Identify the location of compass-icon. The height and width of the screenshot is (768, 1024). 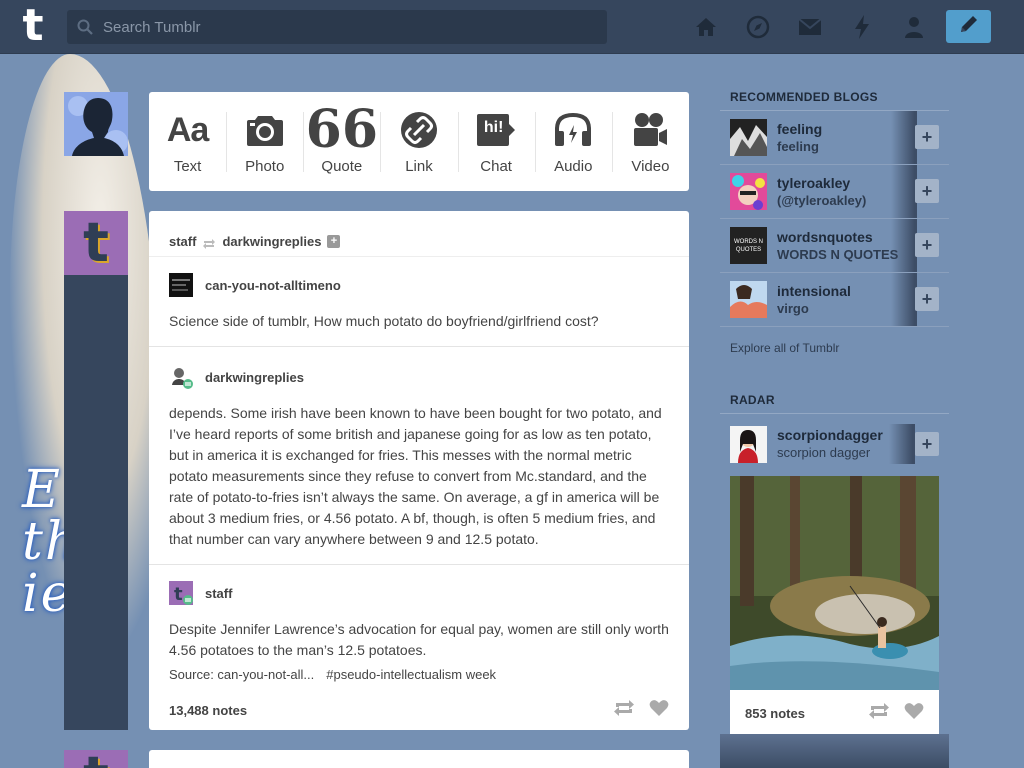
(758, 27).